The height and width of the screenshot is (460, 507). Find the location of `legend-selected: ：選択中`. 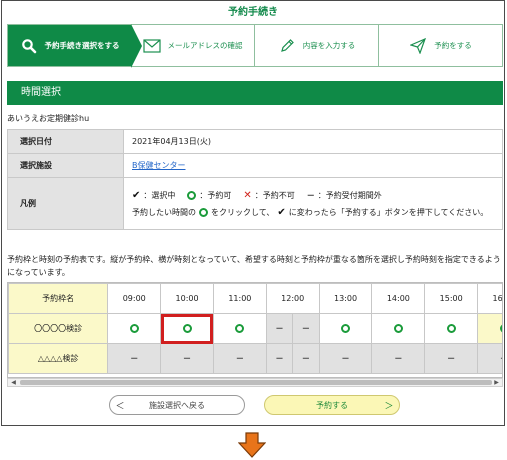

legend-selected: ：選択中 is located at coordinates (159, 195).